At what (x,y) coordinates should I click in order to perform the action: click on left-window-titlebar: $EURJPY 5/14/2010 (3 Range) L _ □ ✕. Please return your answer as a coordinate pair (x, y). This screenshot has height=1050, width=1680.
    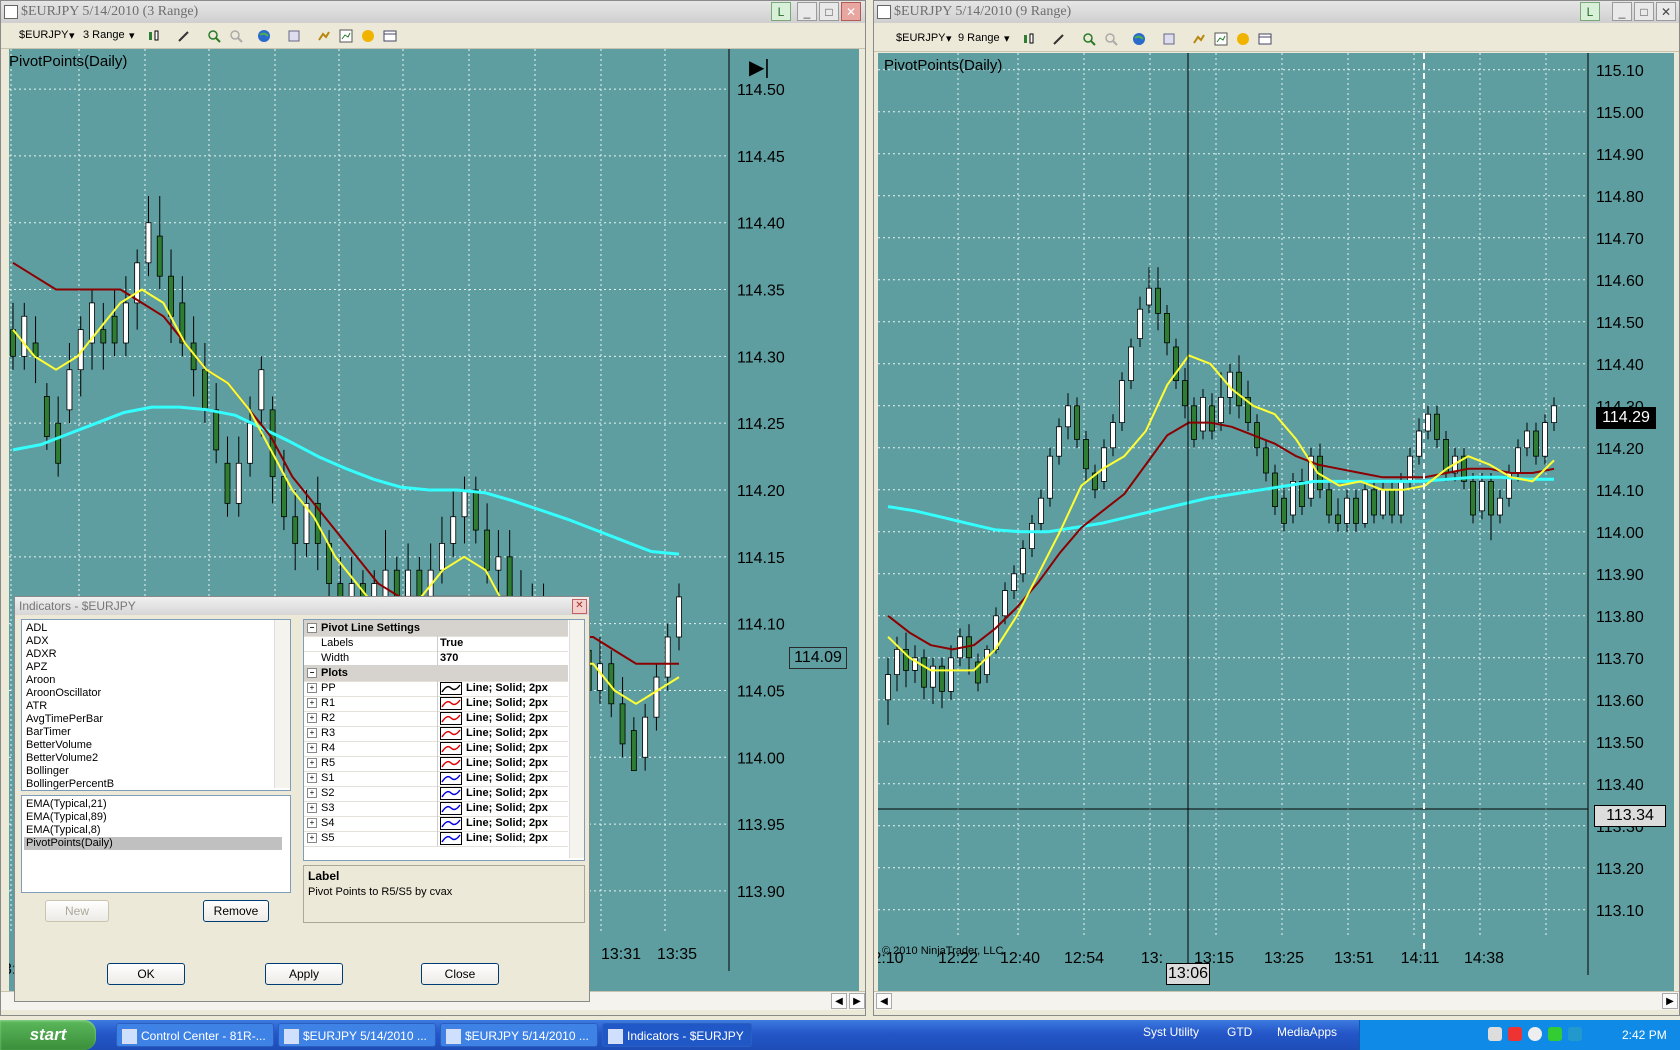
    Looking at the image, I should click on (433, 12).